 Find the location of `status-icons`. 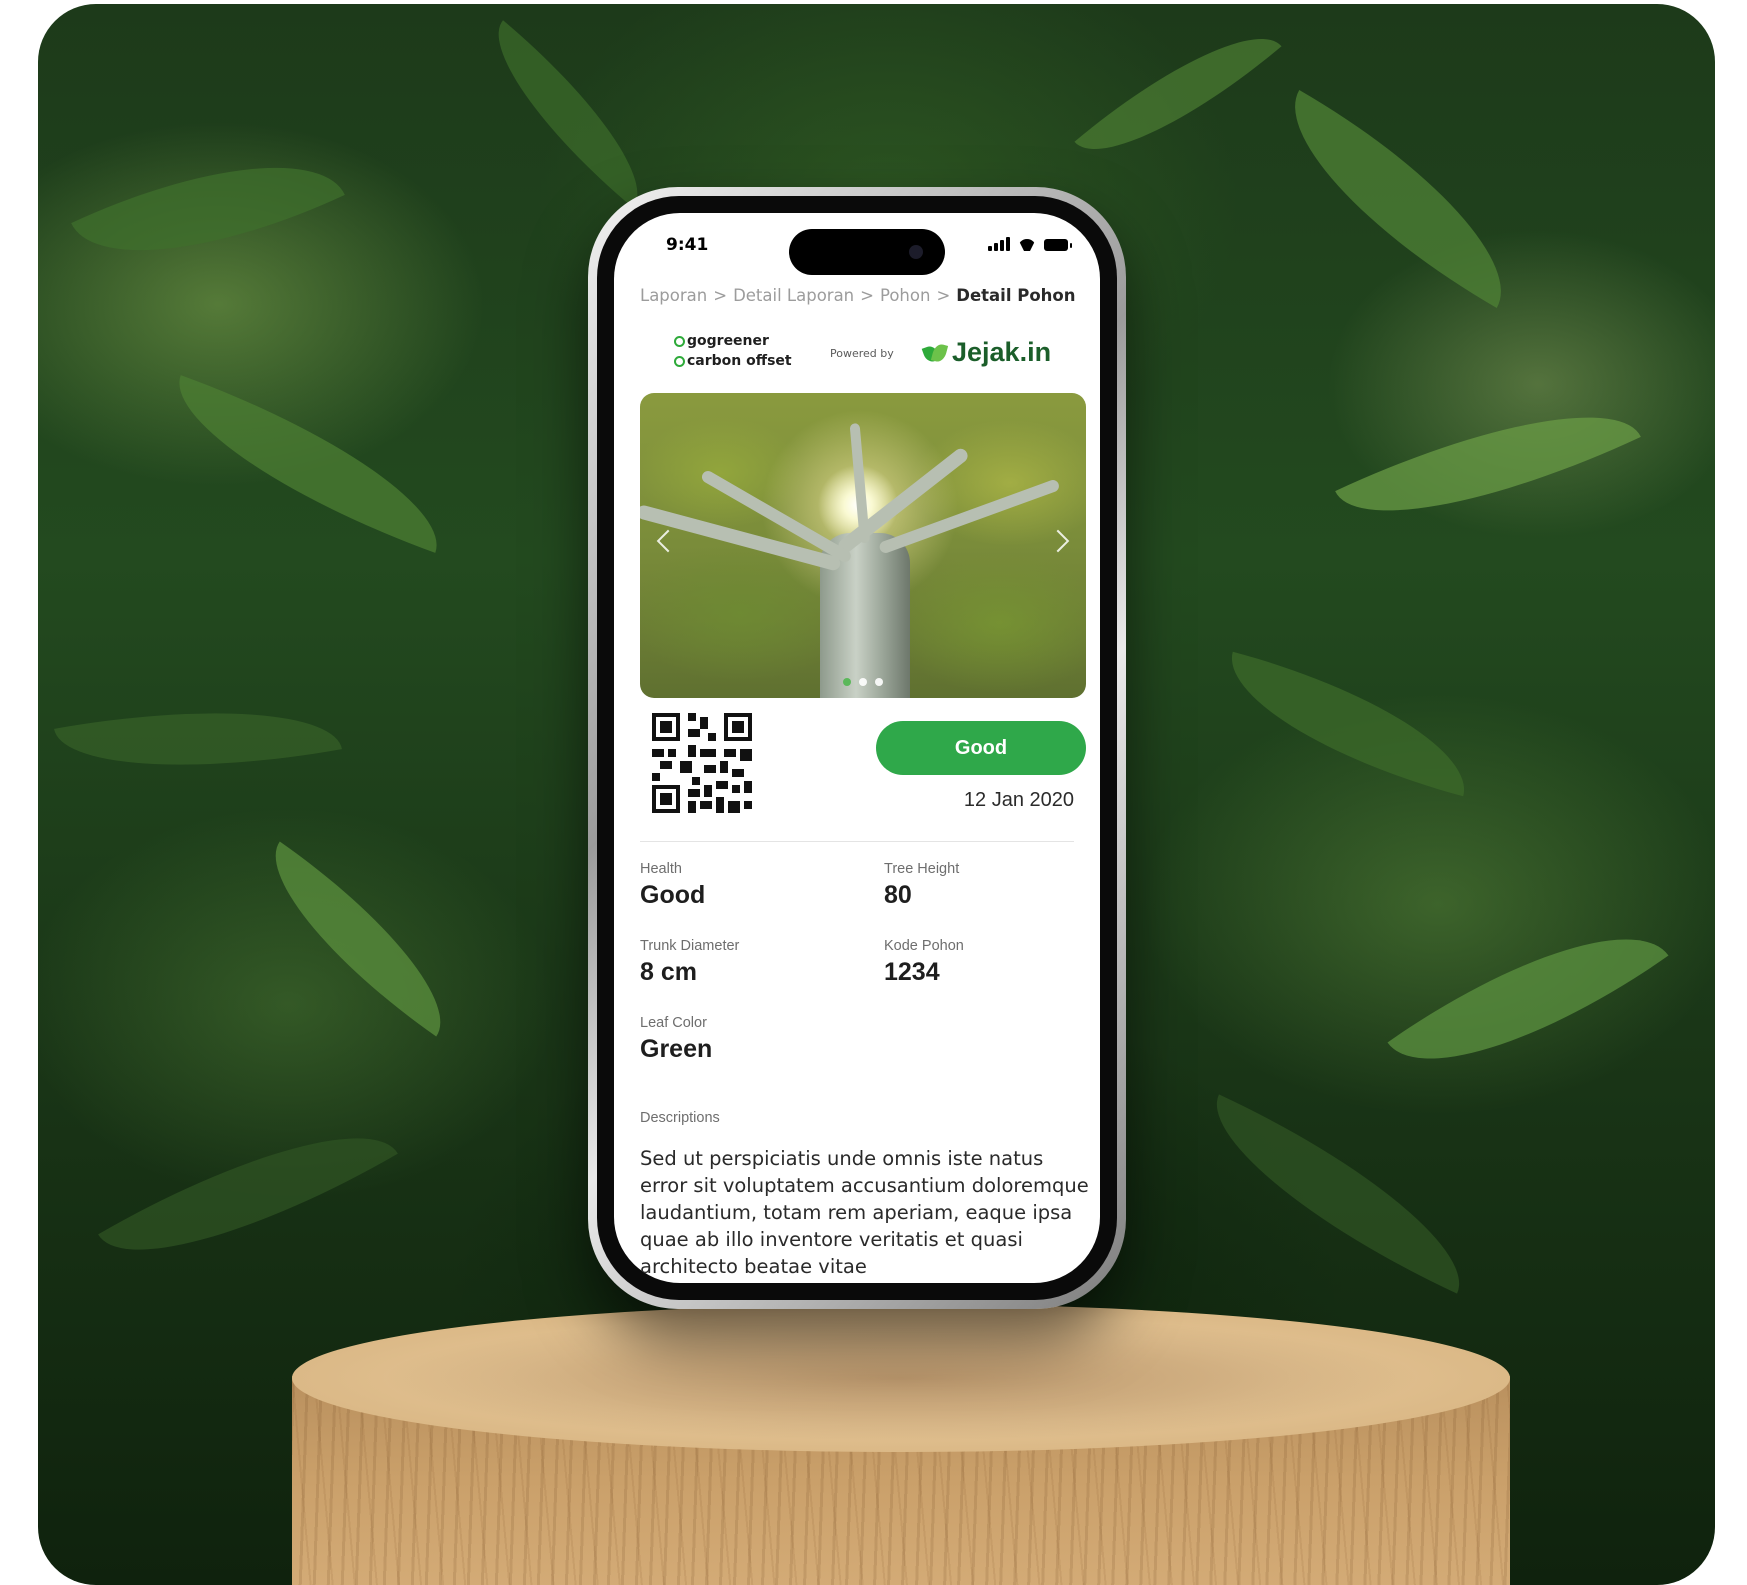

status-icons is located at coordinates (1030, 244).